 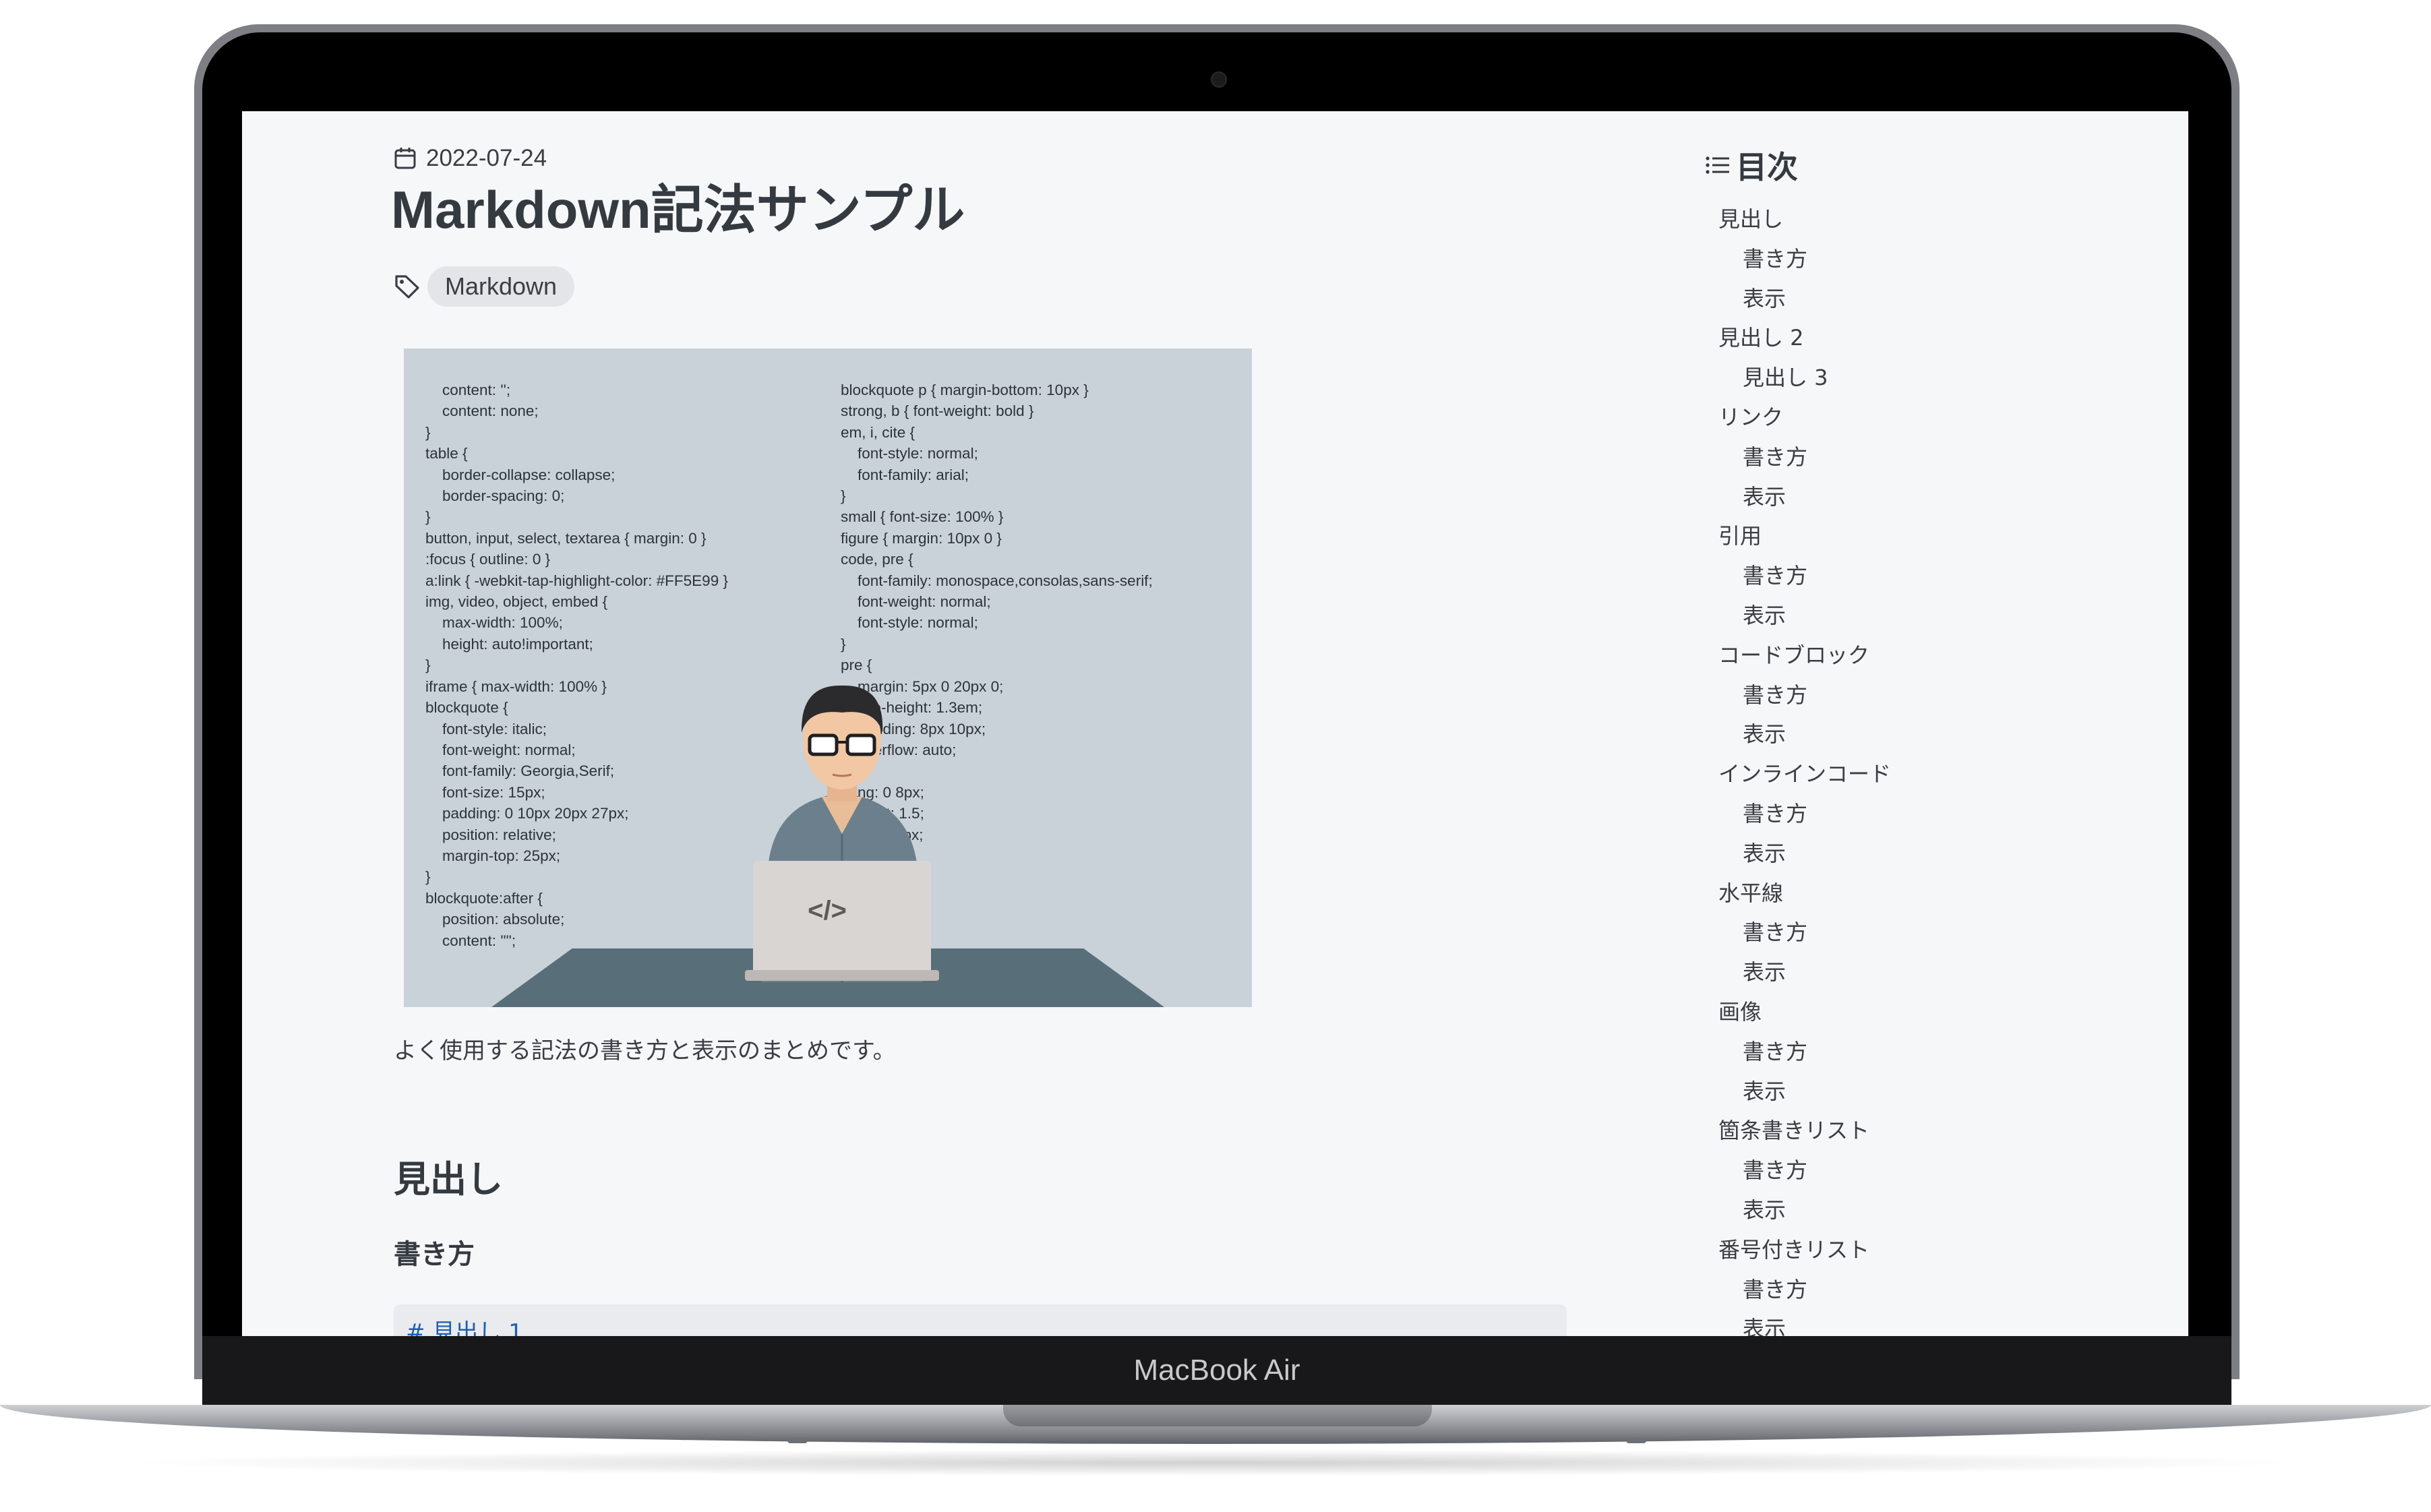 I want to click on toc-header: 目次, so click(x=1907, y=165).